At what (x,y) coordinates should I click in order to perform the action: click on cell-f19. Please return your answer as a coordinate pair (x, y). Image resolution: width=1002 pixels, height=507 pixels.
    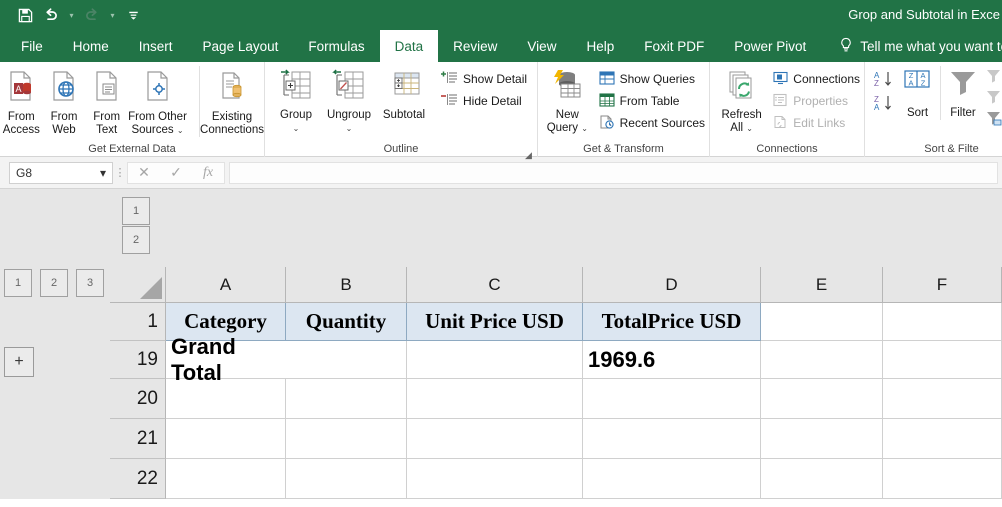
    Looking at the image, I should click on (942, 360).